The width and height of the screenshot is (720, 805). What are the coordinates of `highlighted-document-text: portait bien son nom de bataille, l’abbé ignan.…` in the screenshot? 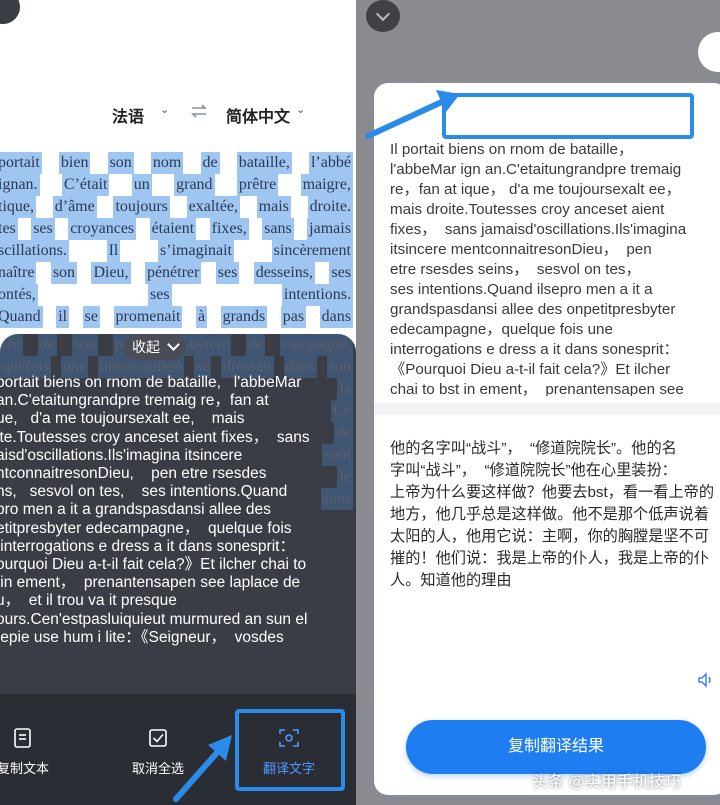 It's located at (178, 252).